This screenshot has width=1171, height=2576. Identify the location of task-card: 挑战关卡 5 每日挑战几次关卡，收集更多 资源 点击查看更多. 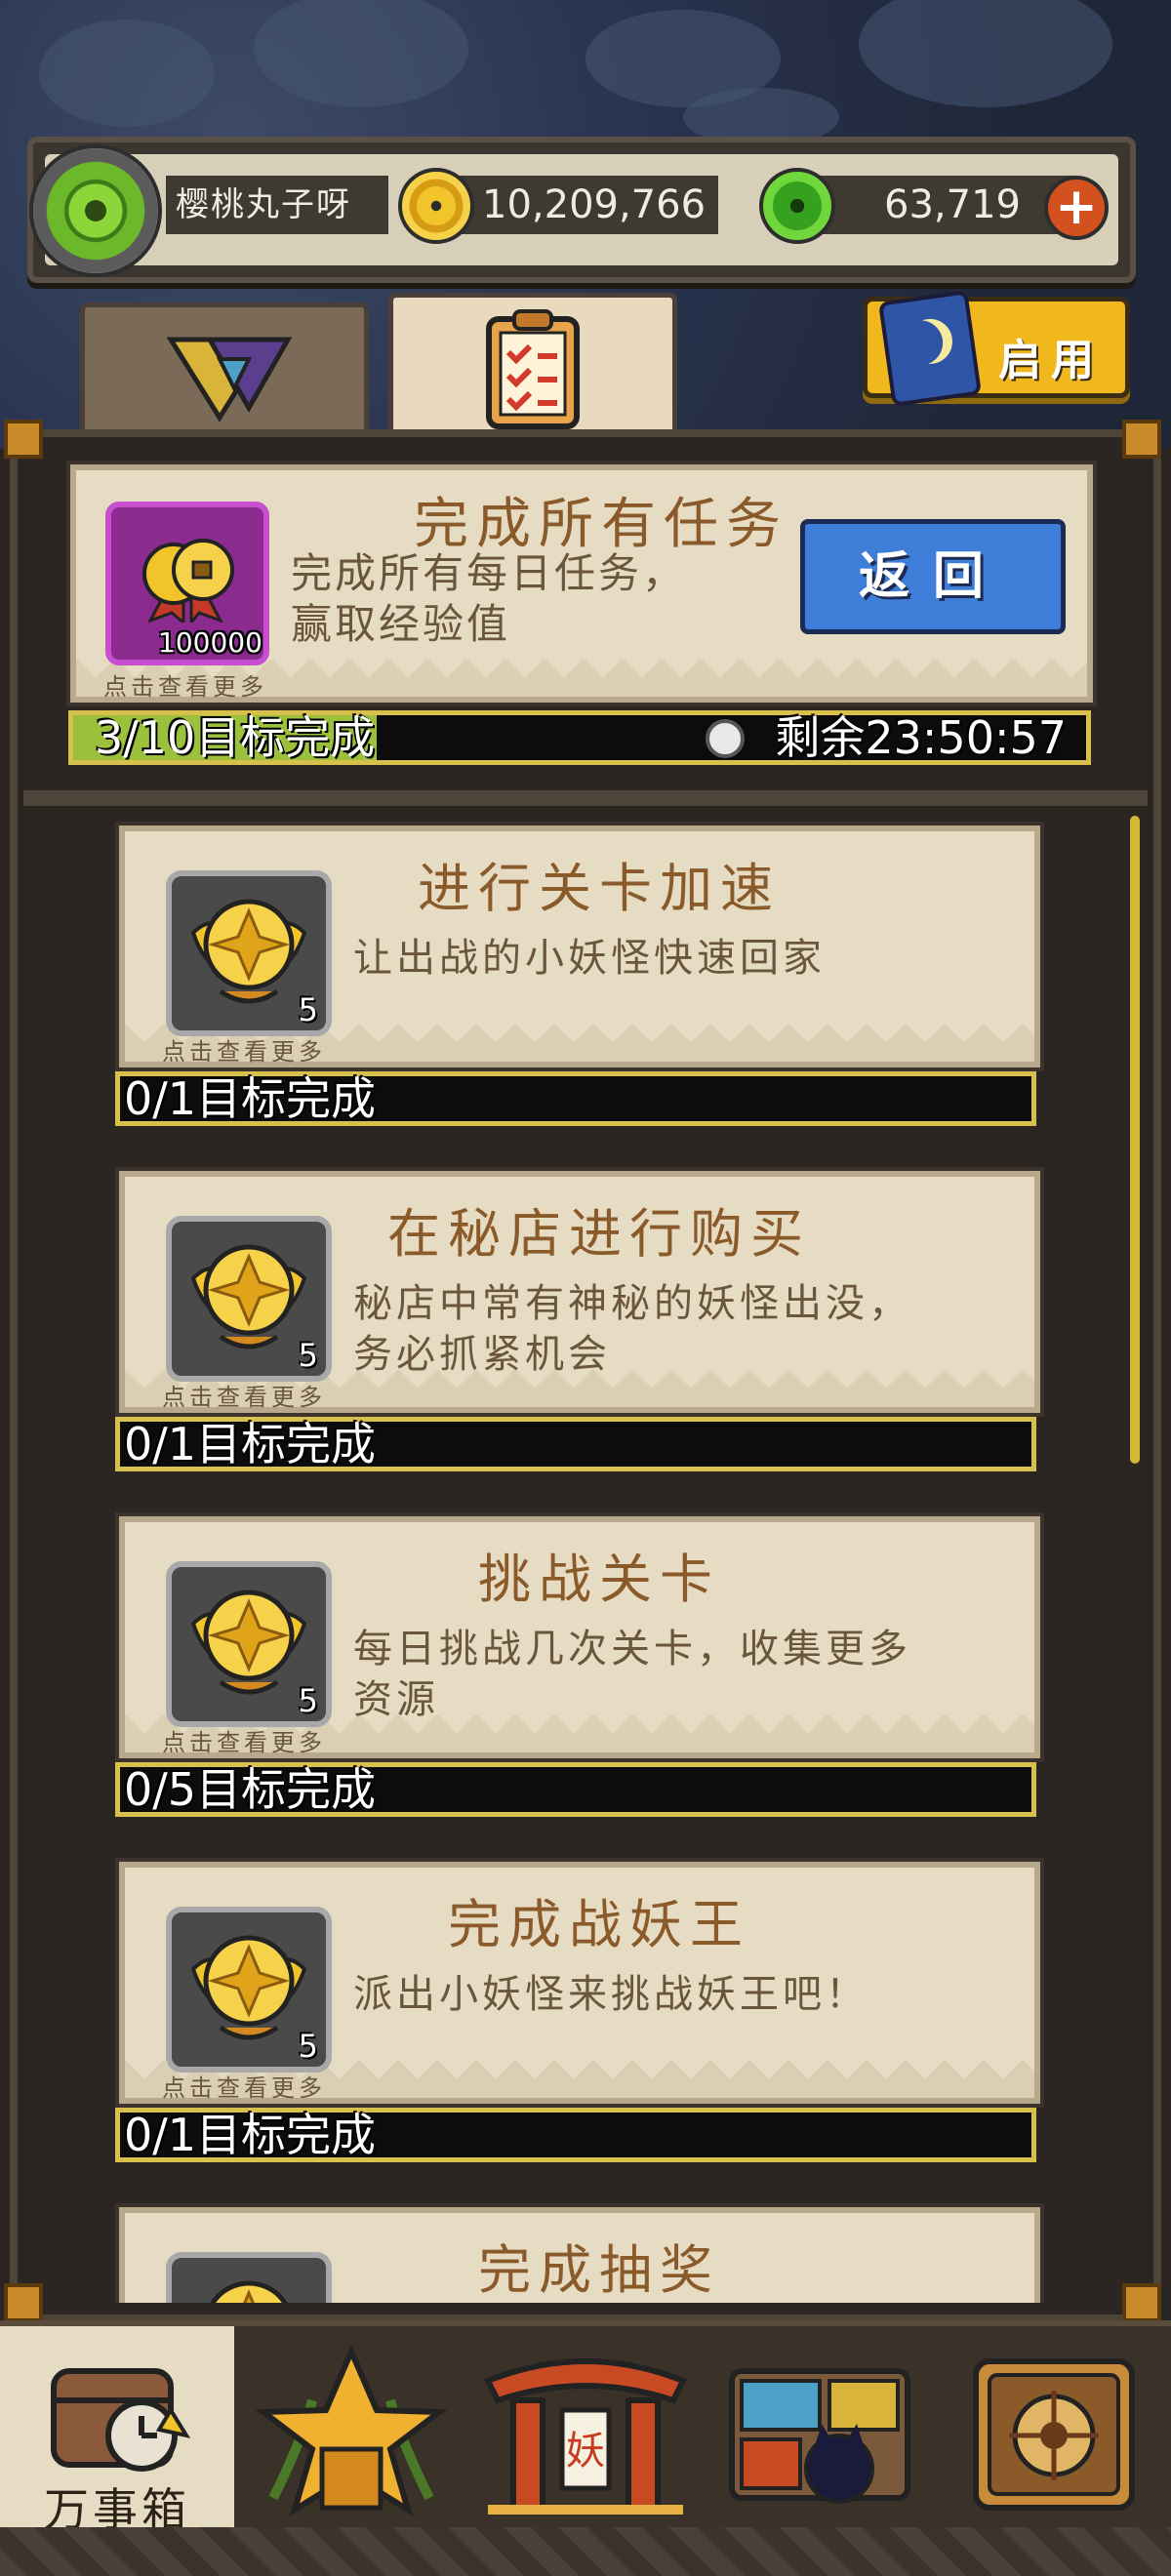
(579, 1637).